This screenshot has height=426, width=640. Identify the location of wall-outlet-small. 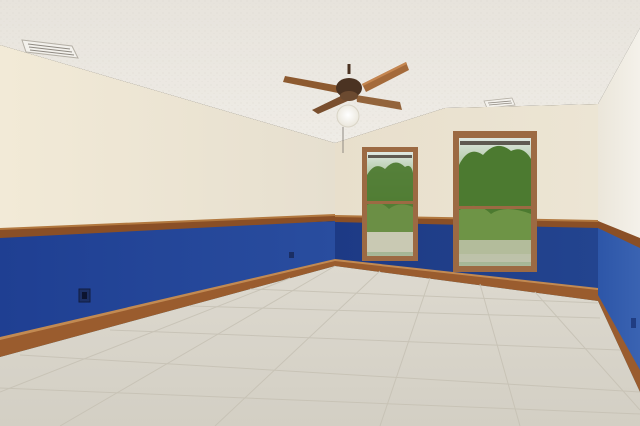
(291, 255).